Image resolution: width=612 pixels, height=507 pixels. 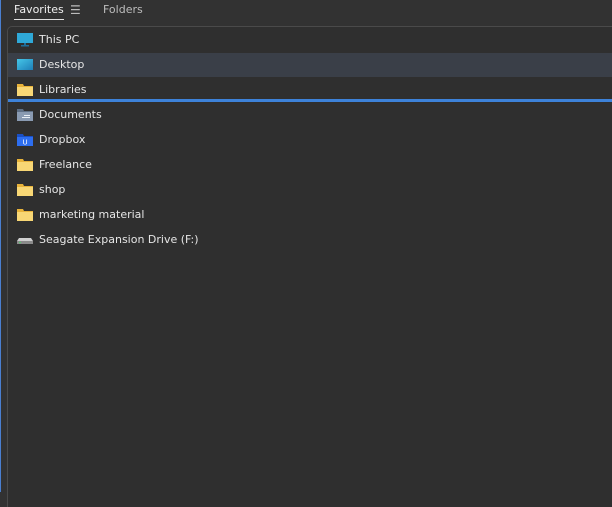 I want to click on desktop-icon, so click(x=25, y=64).